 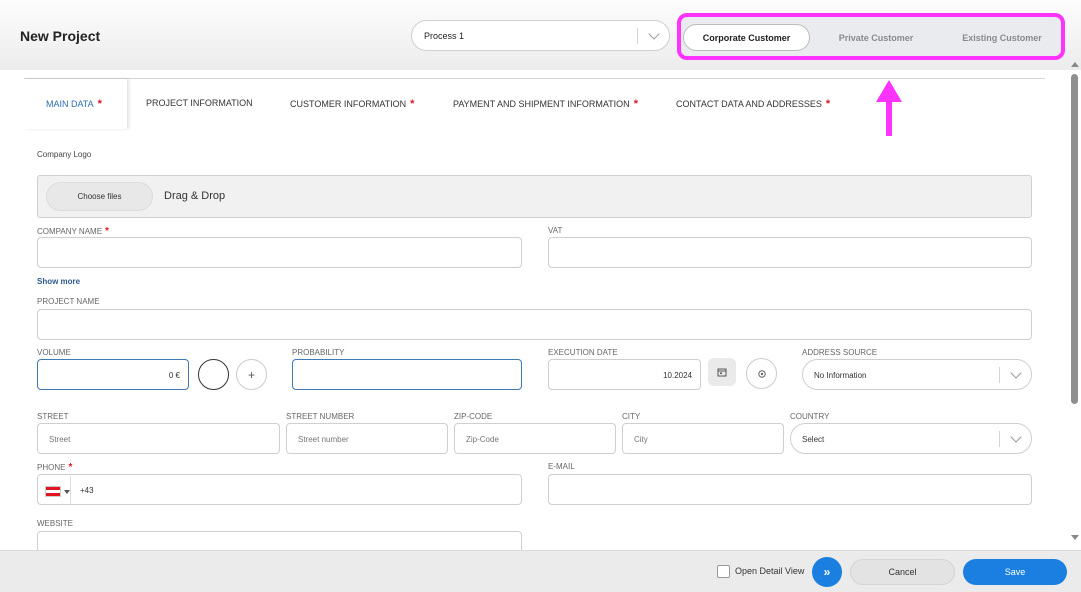 I want to click on country-label: COUNTRY, so click(x=810, y=416).